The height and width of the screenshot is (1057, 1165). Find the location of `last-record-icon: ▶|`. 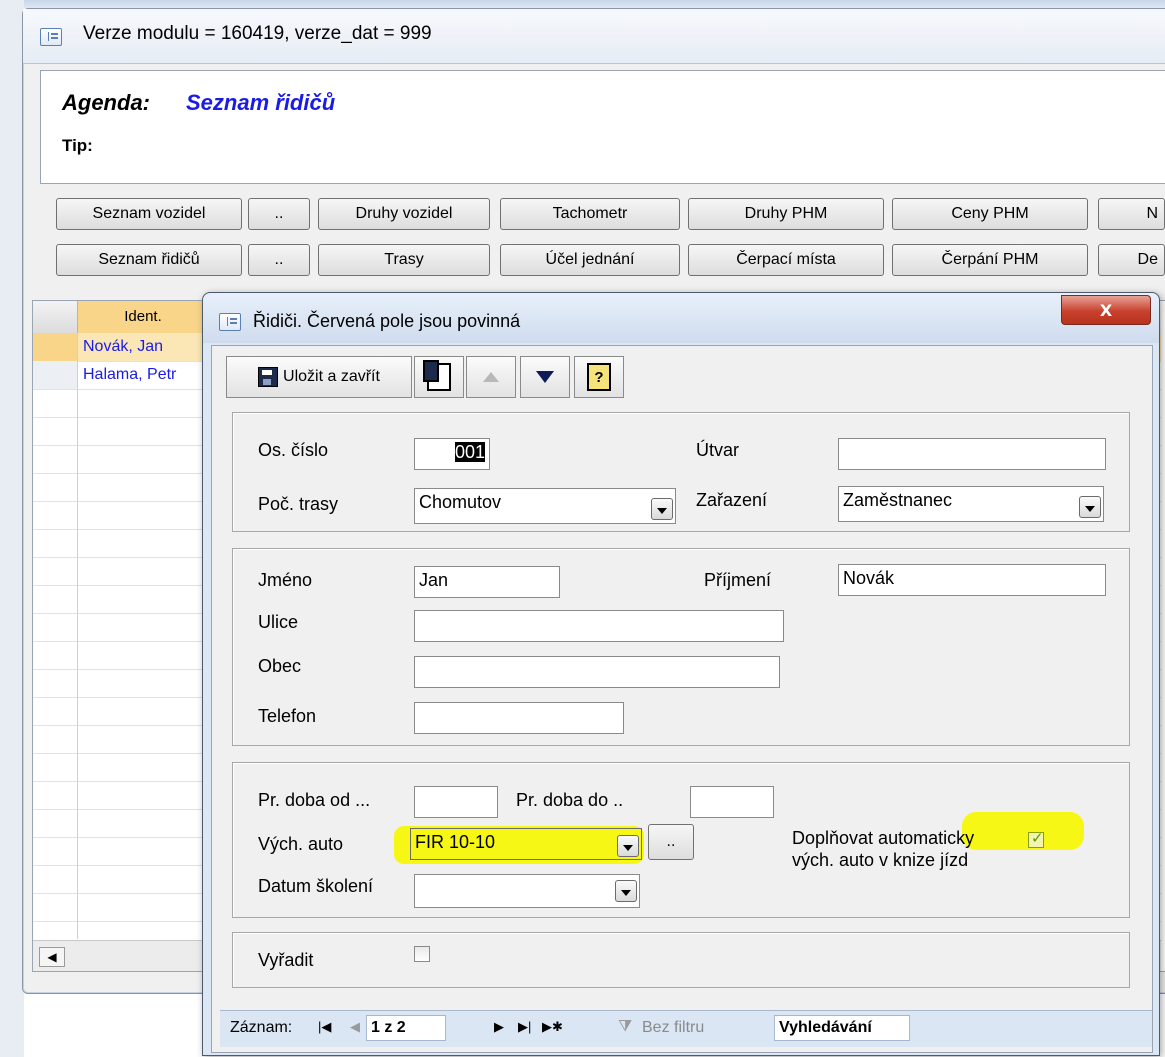

last-record-icon: ▶| is located at coordinates (524, 1027).